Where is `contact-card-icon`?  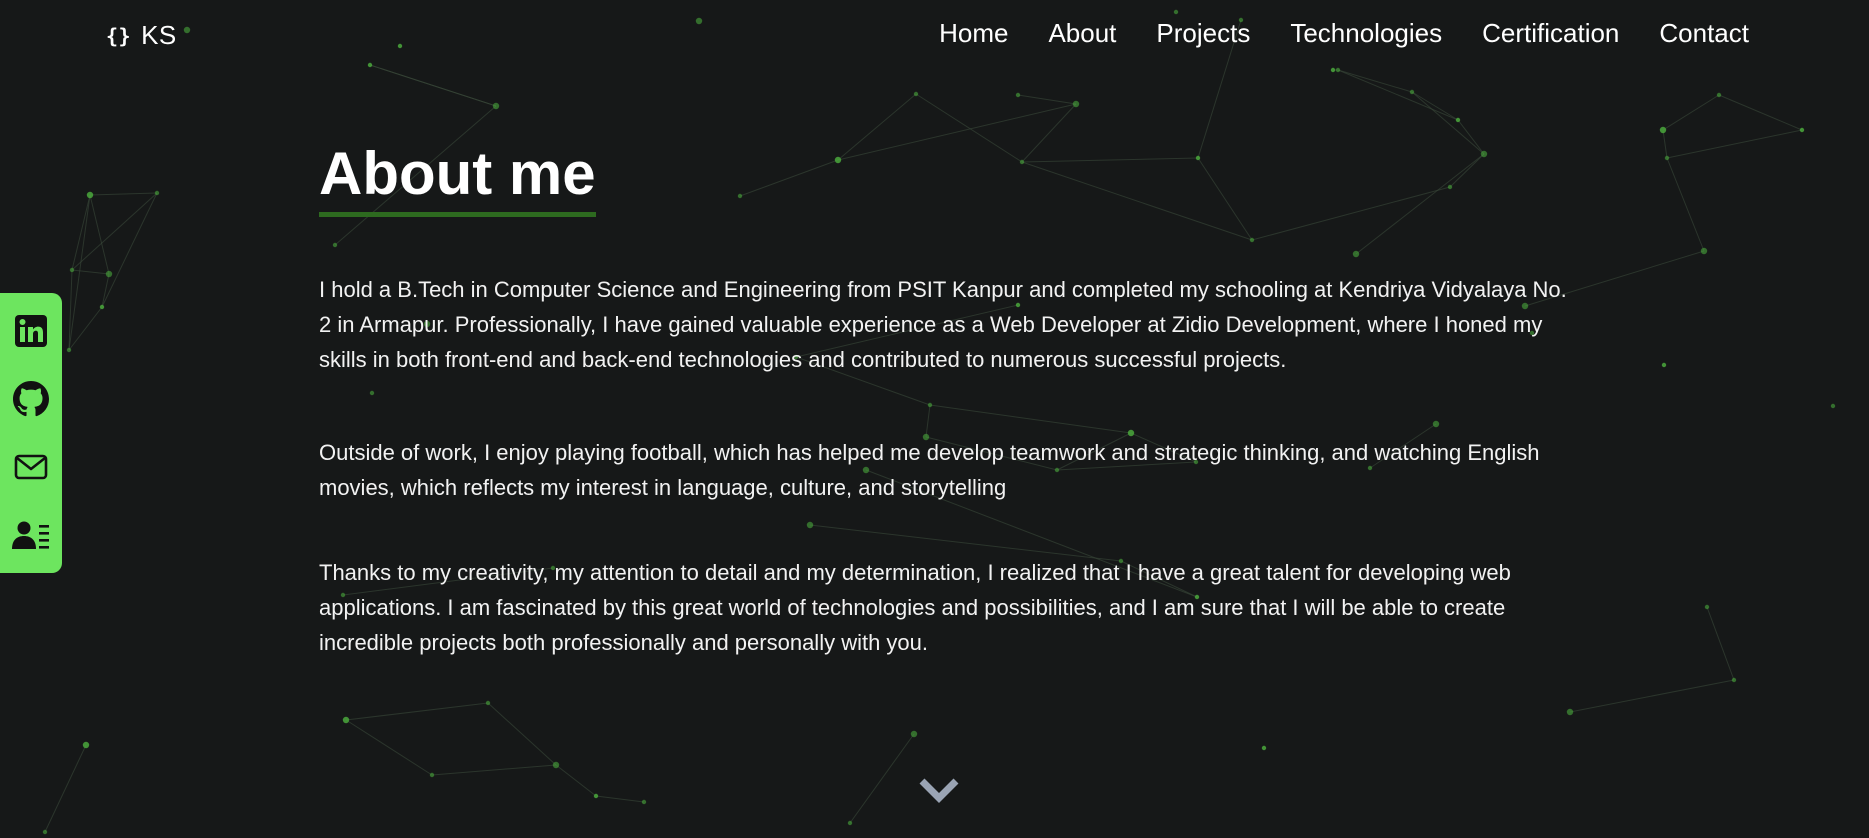
contact-card-icon is located at coordinates (30, 535).